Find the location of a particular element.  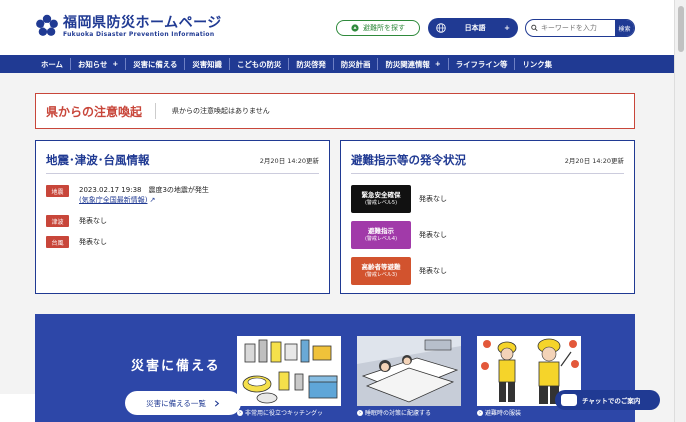

caution-box: 県からの注意喚起 県からの注意喚起はありません is located at coordinates (335, 111).